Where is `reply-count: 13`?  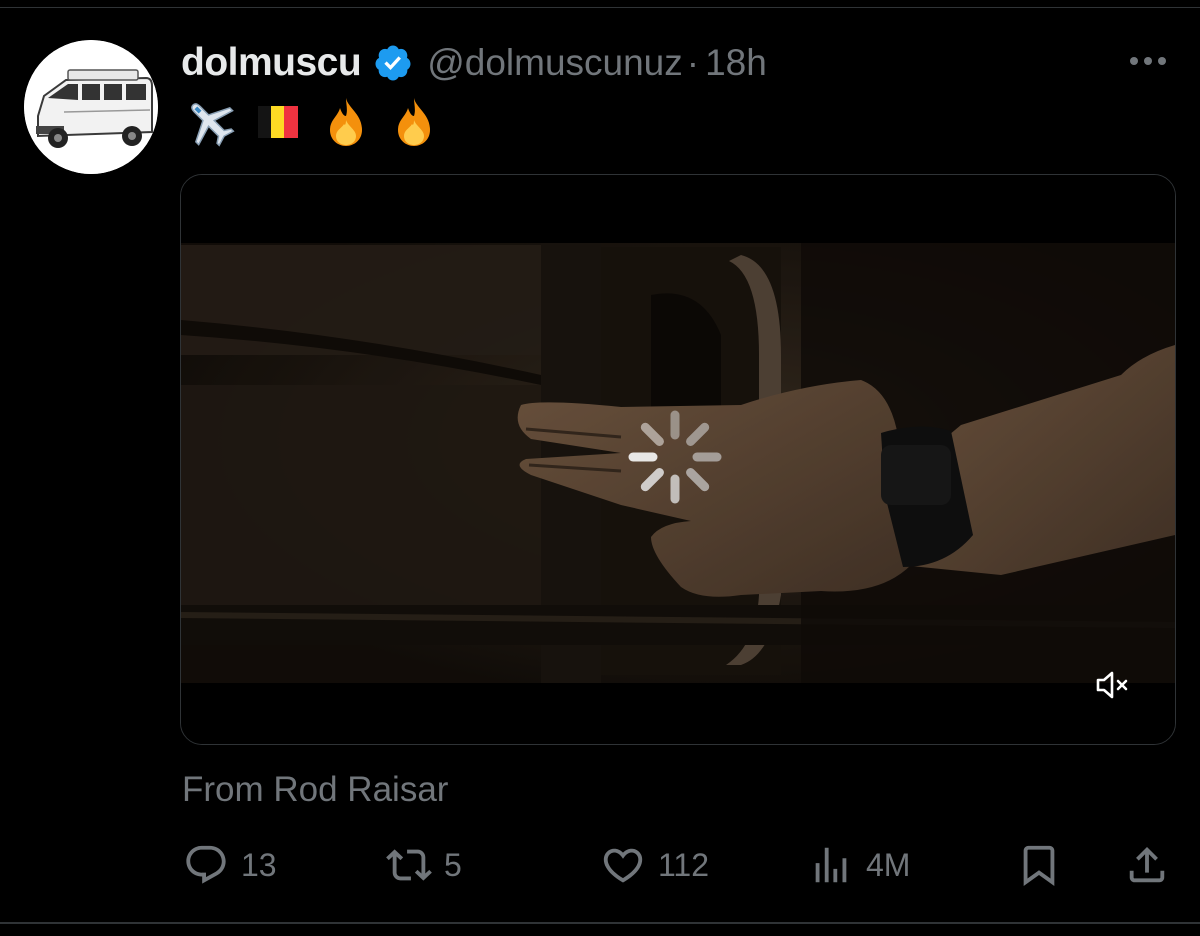 reply-count: 13 is located at coordinates (259, 864).